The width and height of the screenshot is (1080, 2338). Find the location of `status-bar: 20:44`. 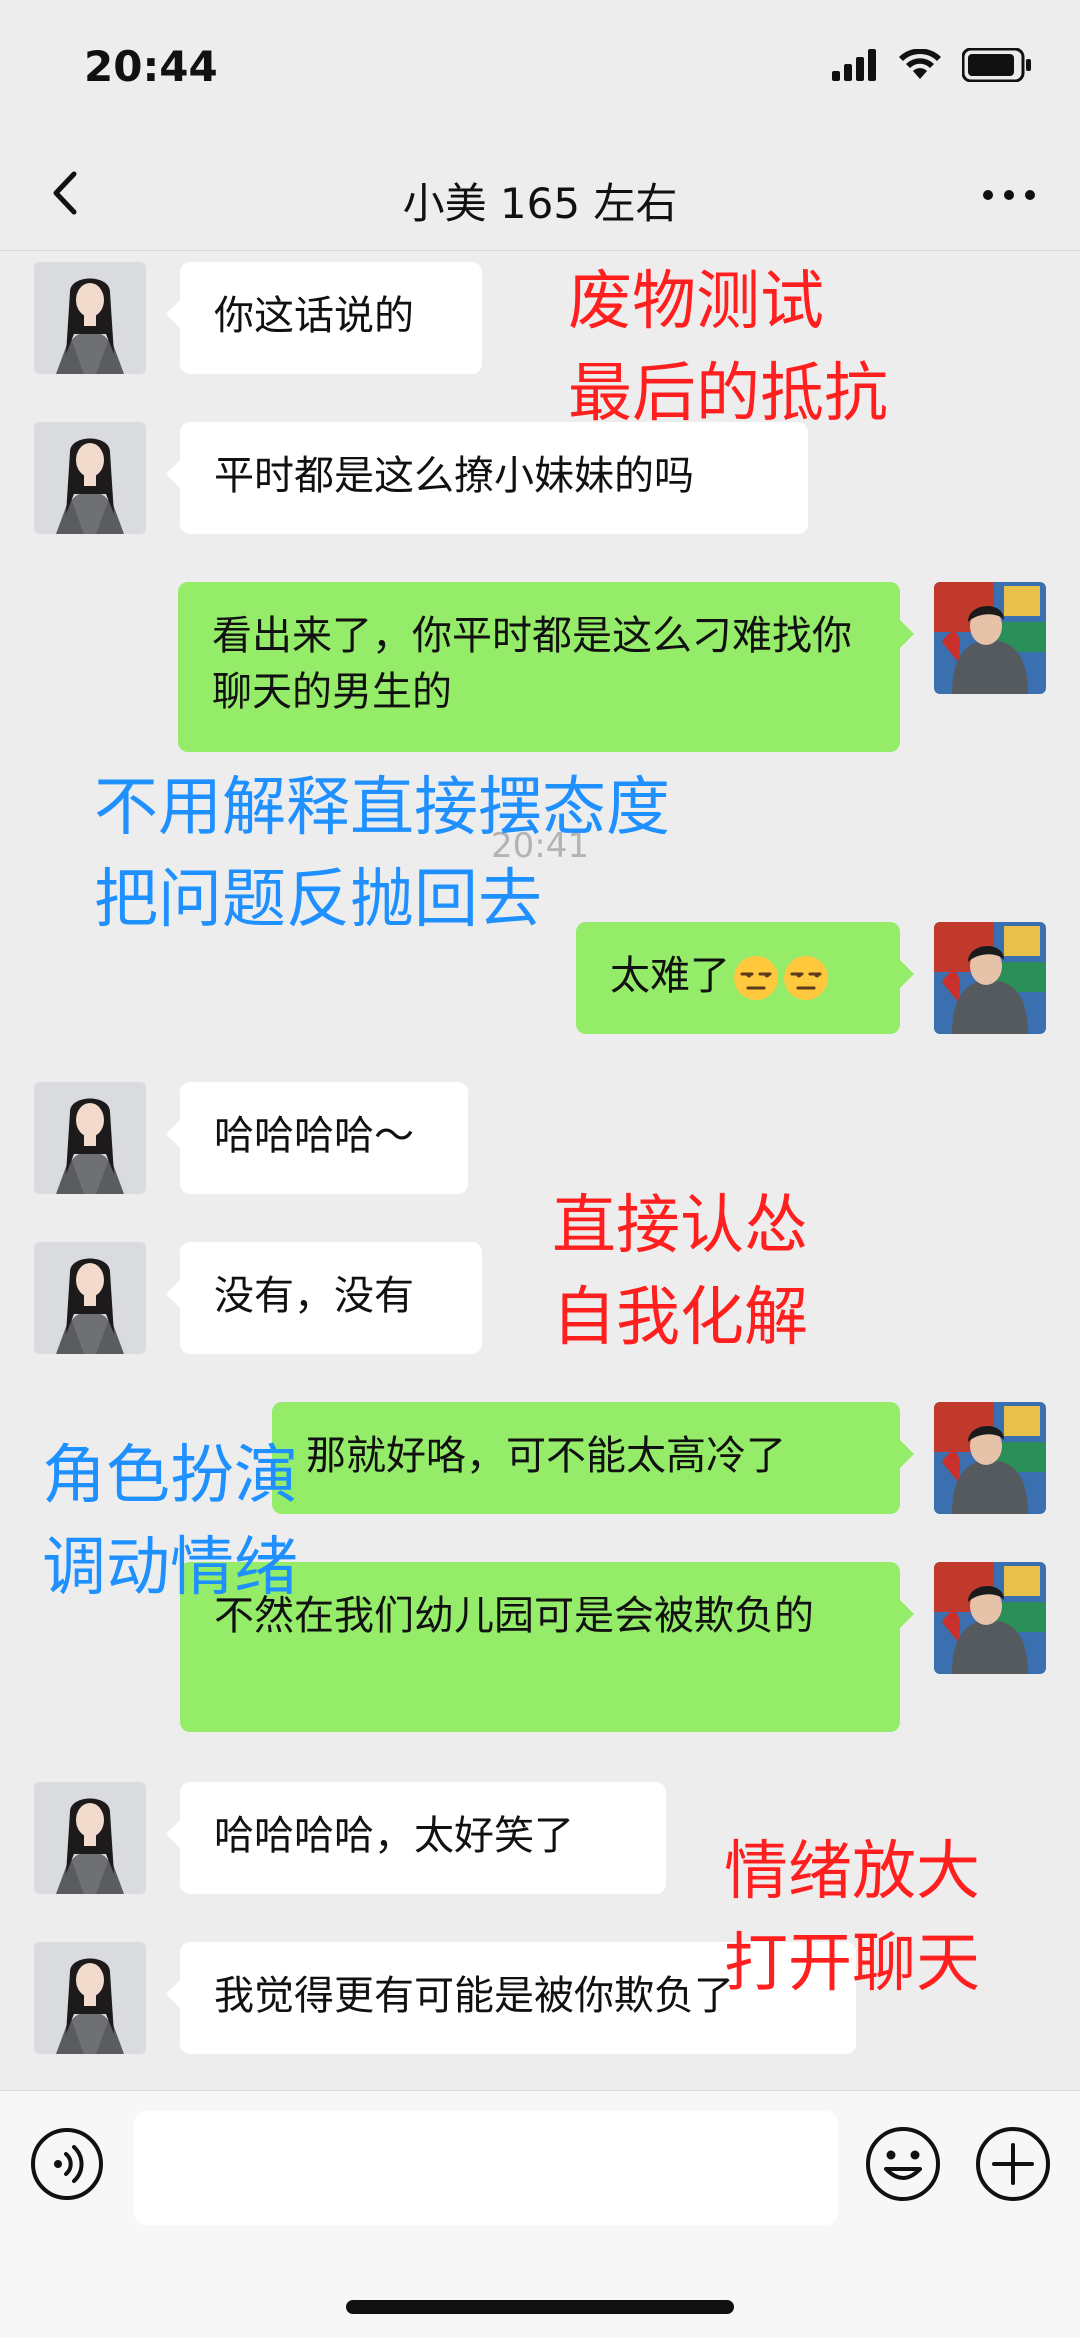

status-bar: 20:44 is located at coordinates (540, 70).